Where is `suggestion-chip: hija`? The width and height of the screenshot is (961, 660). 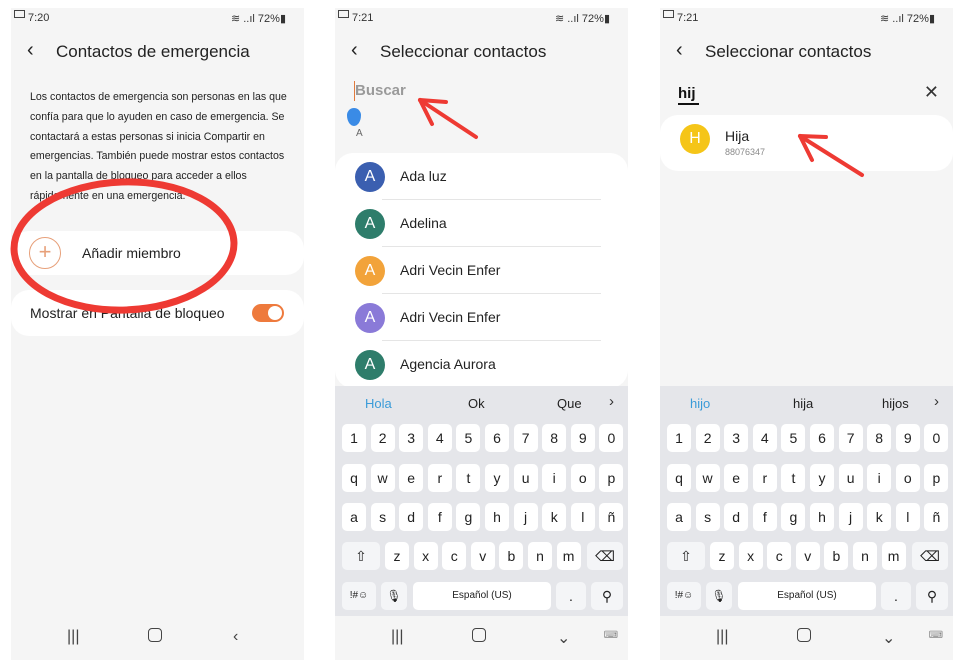
suggestion-chip: hija is located at coordinates (803, 403).